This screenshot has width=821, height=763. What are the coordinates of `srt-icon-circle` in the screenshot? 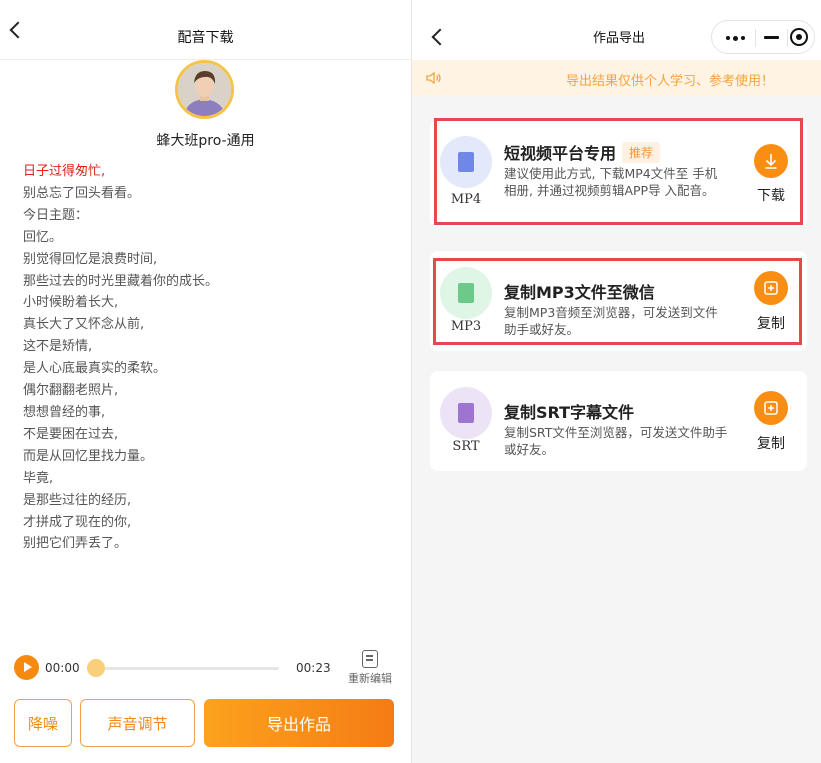 It's located at (466, 413).